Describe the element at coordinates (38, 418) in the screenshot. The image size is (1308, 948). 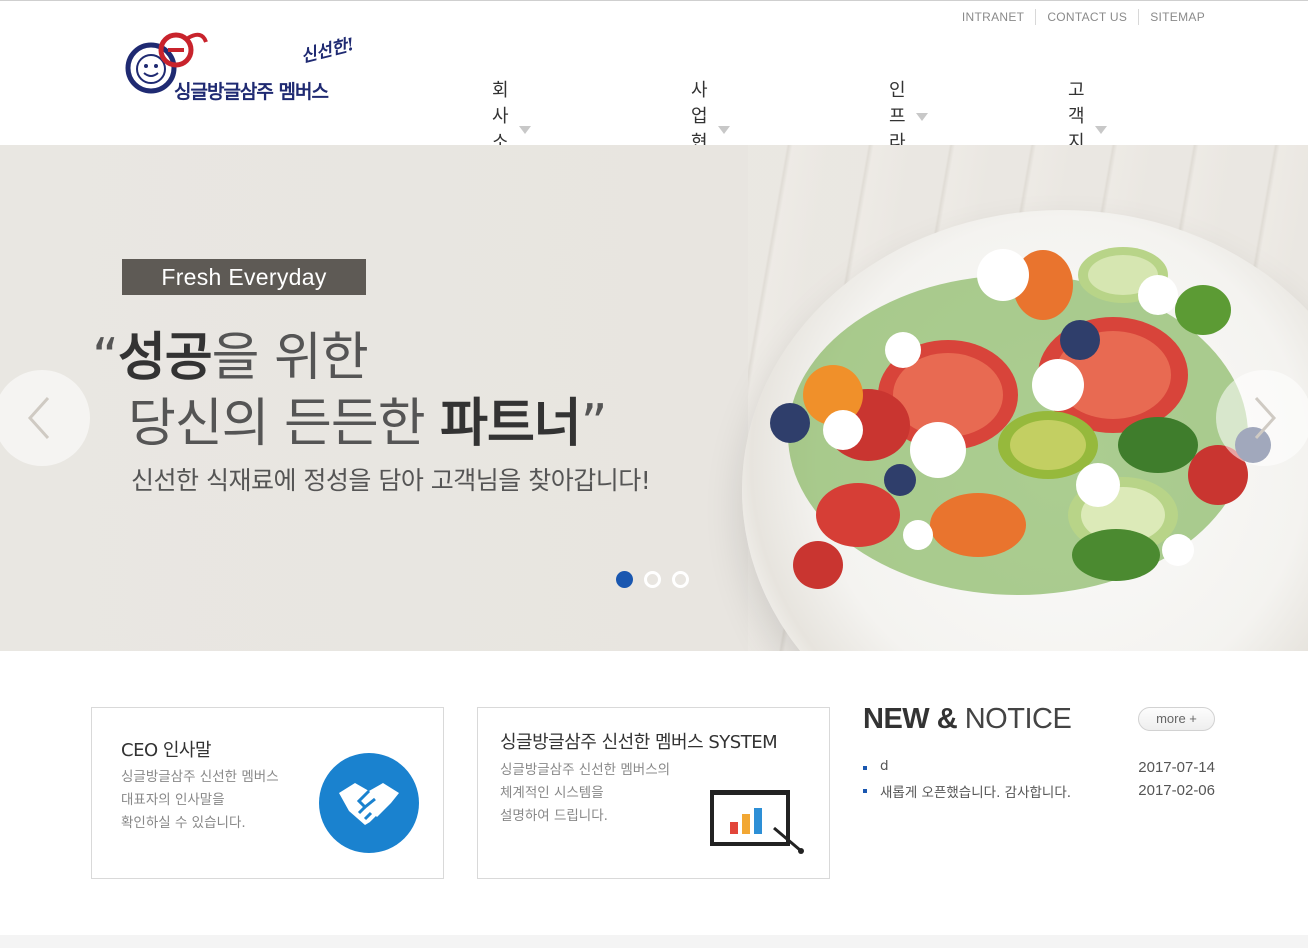
I see `chevron-left-icon` at that location.